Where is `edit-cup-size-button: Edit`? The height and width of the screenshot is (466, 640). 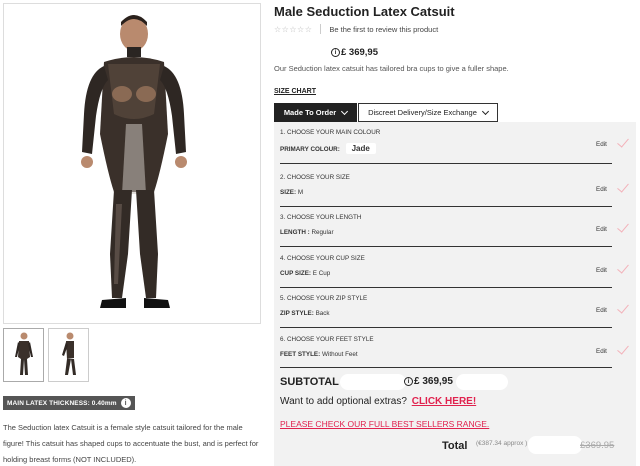
edit-cup-size-button: Edit is located at coordinates (601, 270).